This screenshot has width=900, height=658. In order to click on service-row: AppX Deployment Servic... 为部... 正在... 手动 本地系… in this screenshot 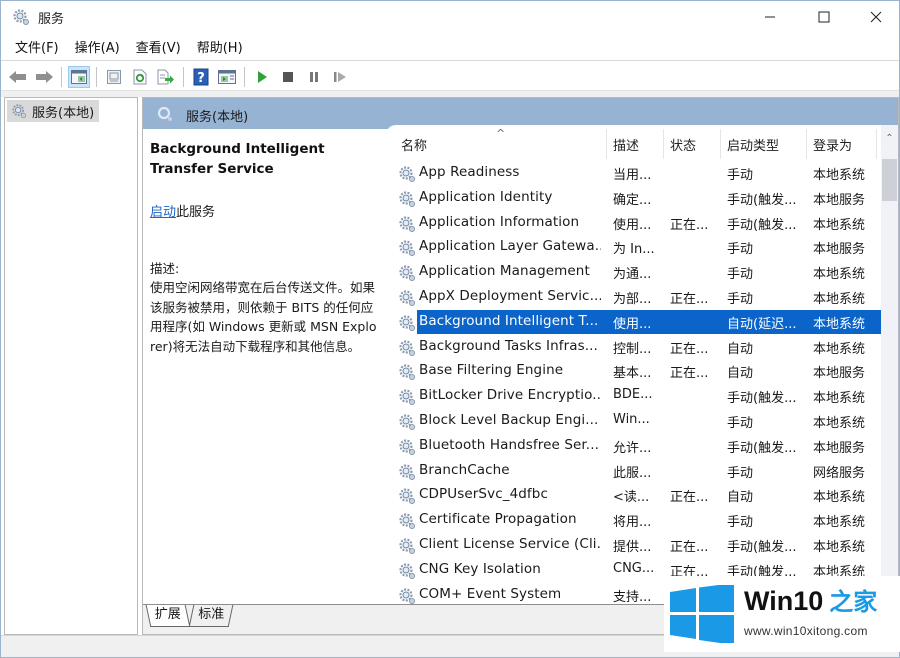, I will do `click(633, 297)`.